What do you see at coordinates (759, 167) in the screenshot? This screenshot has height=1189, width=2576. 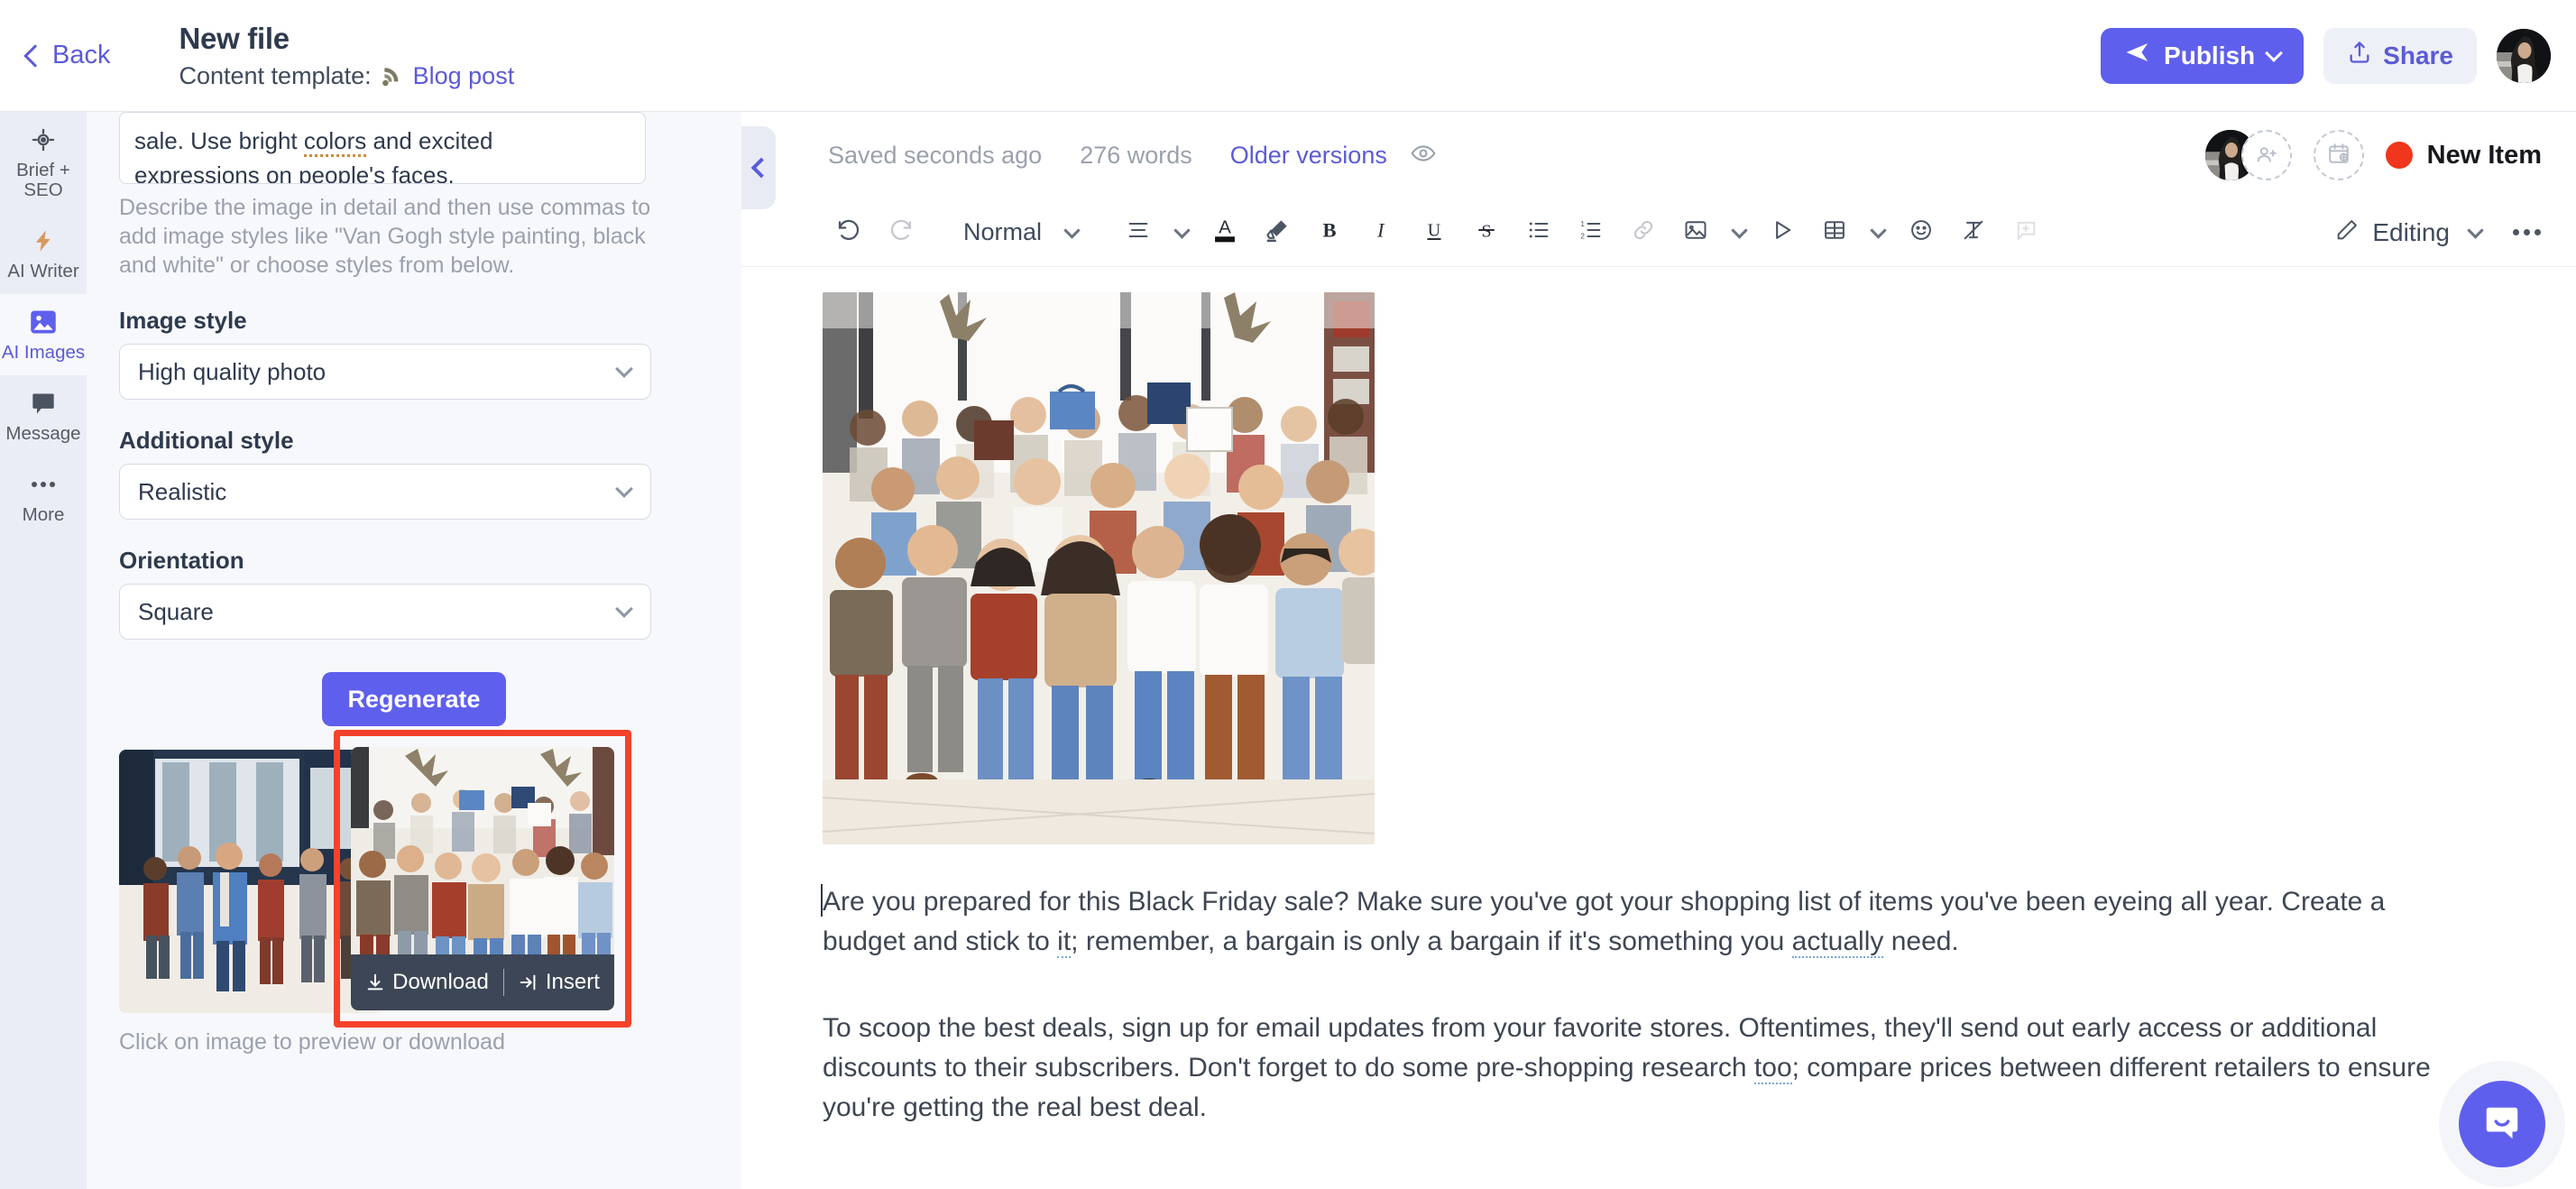 I see `collapse-panel-button` at bounding box center [759, 167].